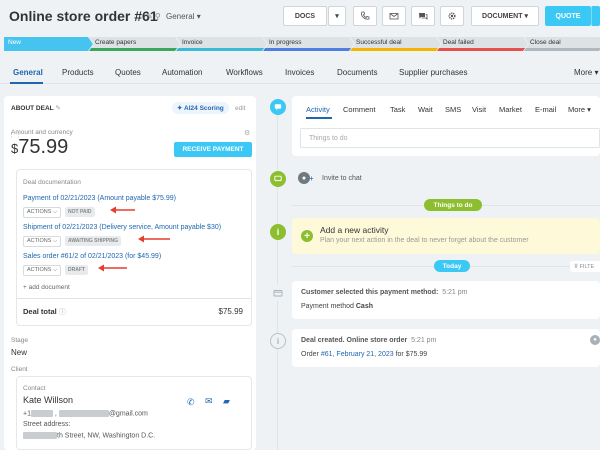 The image size is (600, 450). What do you see at coordinates (106, 436) in the screenshot?
I see `street-value: th Street, NW, Washington D.C.` at bounding box center [106, 436].